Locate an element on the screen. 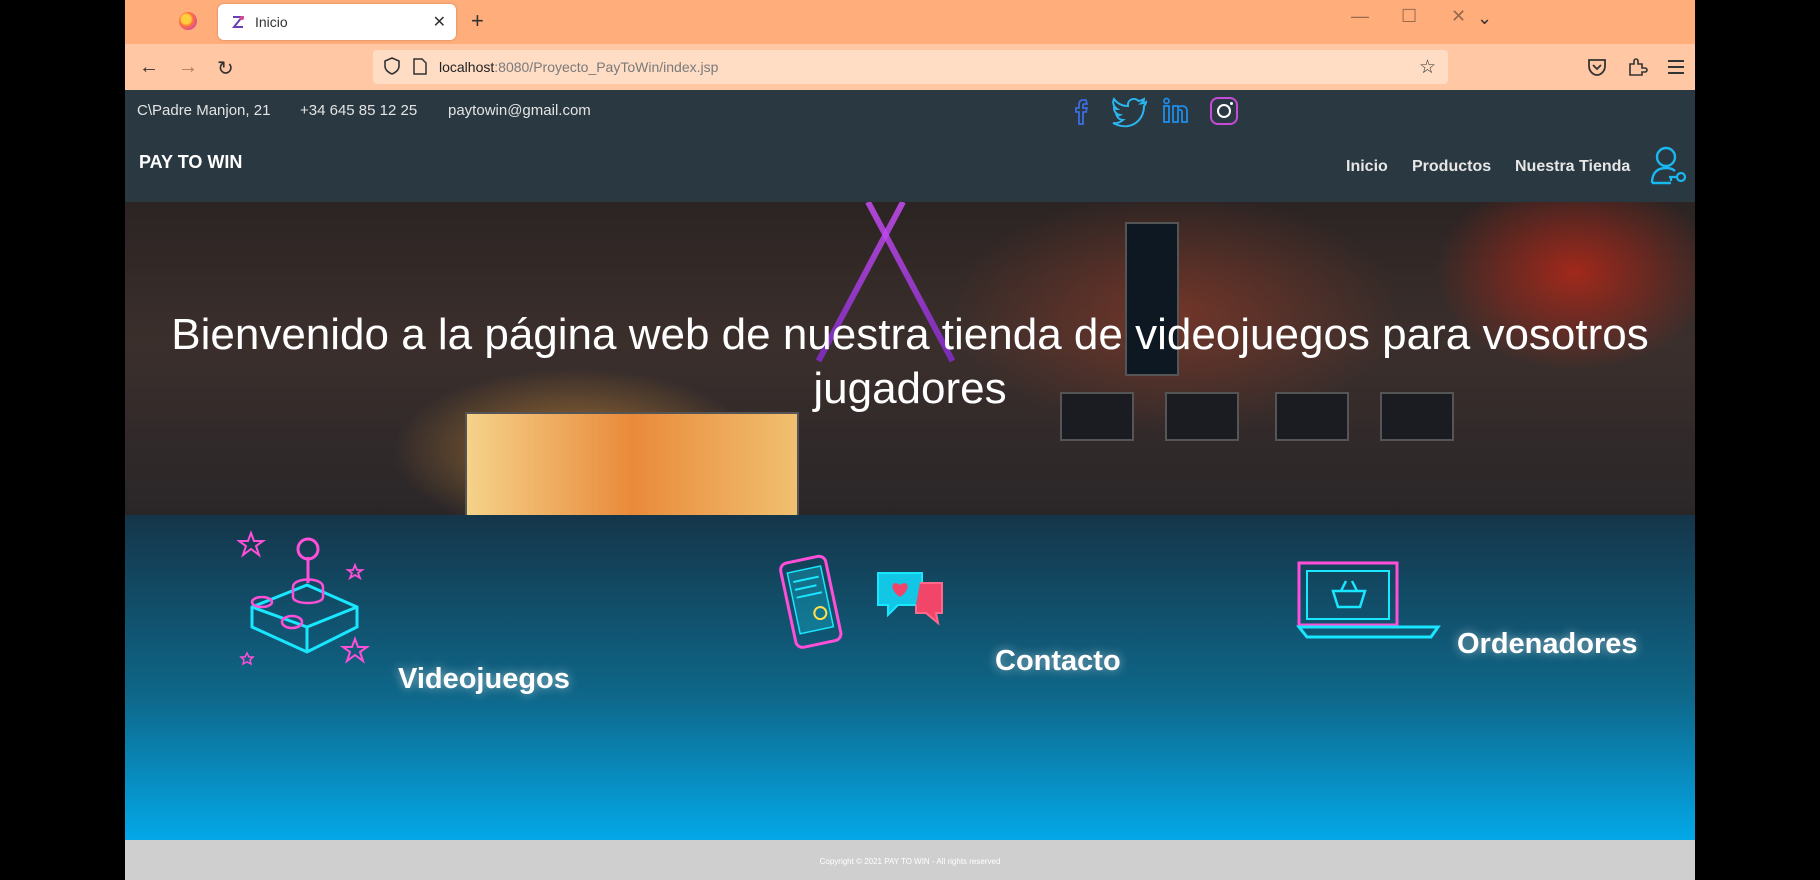 The height and width of the screenshot is (880, 1820). user-login-icon is located at coordinates (1669, 166).